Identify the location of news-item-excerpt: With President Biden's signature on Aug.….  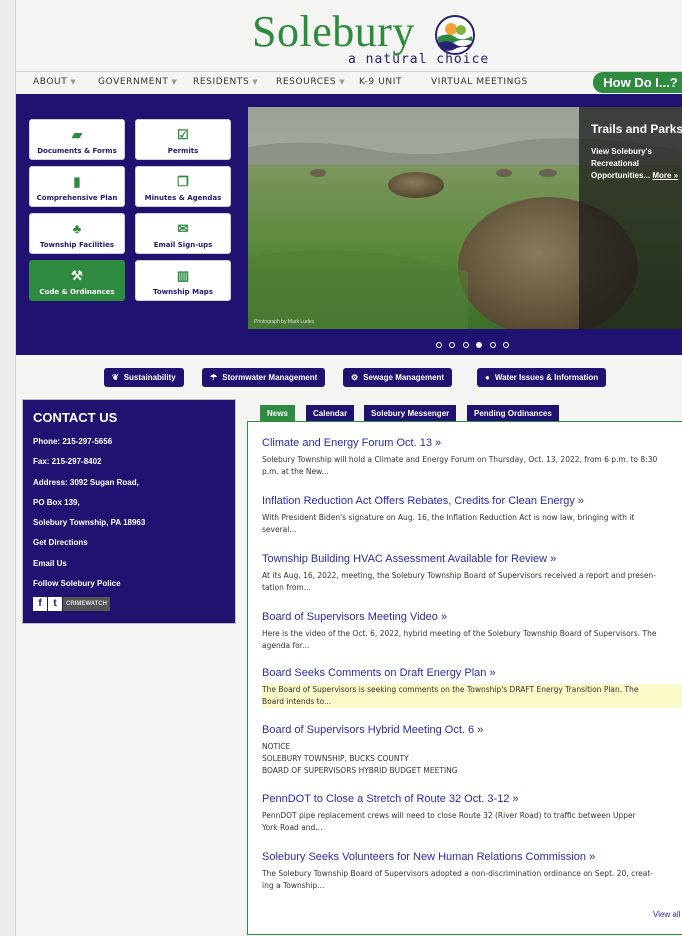
(448, 523).